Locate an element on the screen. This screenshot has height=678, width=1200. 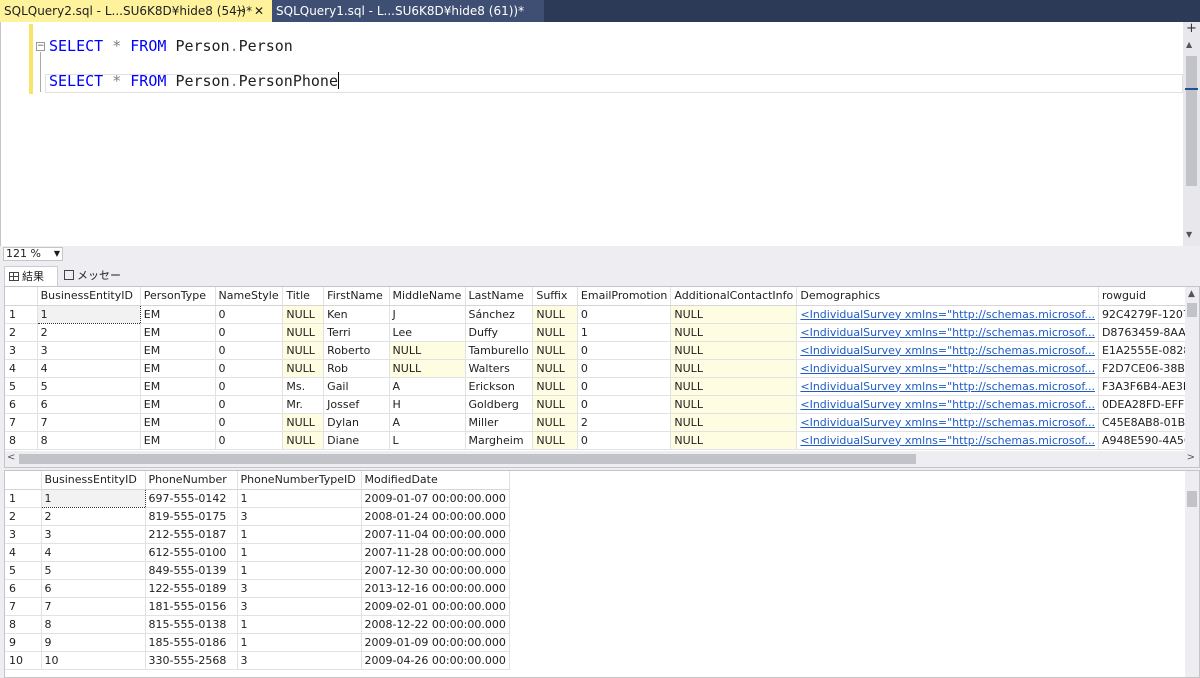
table-cell: 612-555-0100 is located at coordinates (191, 552).